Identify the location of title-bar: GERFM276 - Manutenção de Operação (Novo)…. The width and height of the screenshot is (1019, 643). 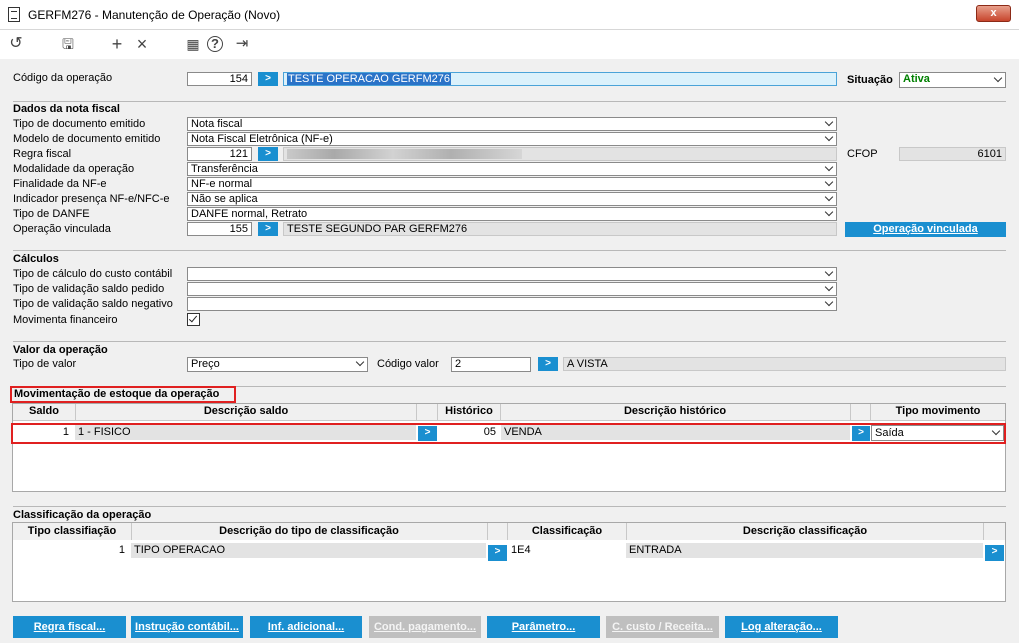
(509, 15).